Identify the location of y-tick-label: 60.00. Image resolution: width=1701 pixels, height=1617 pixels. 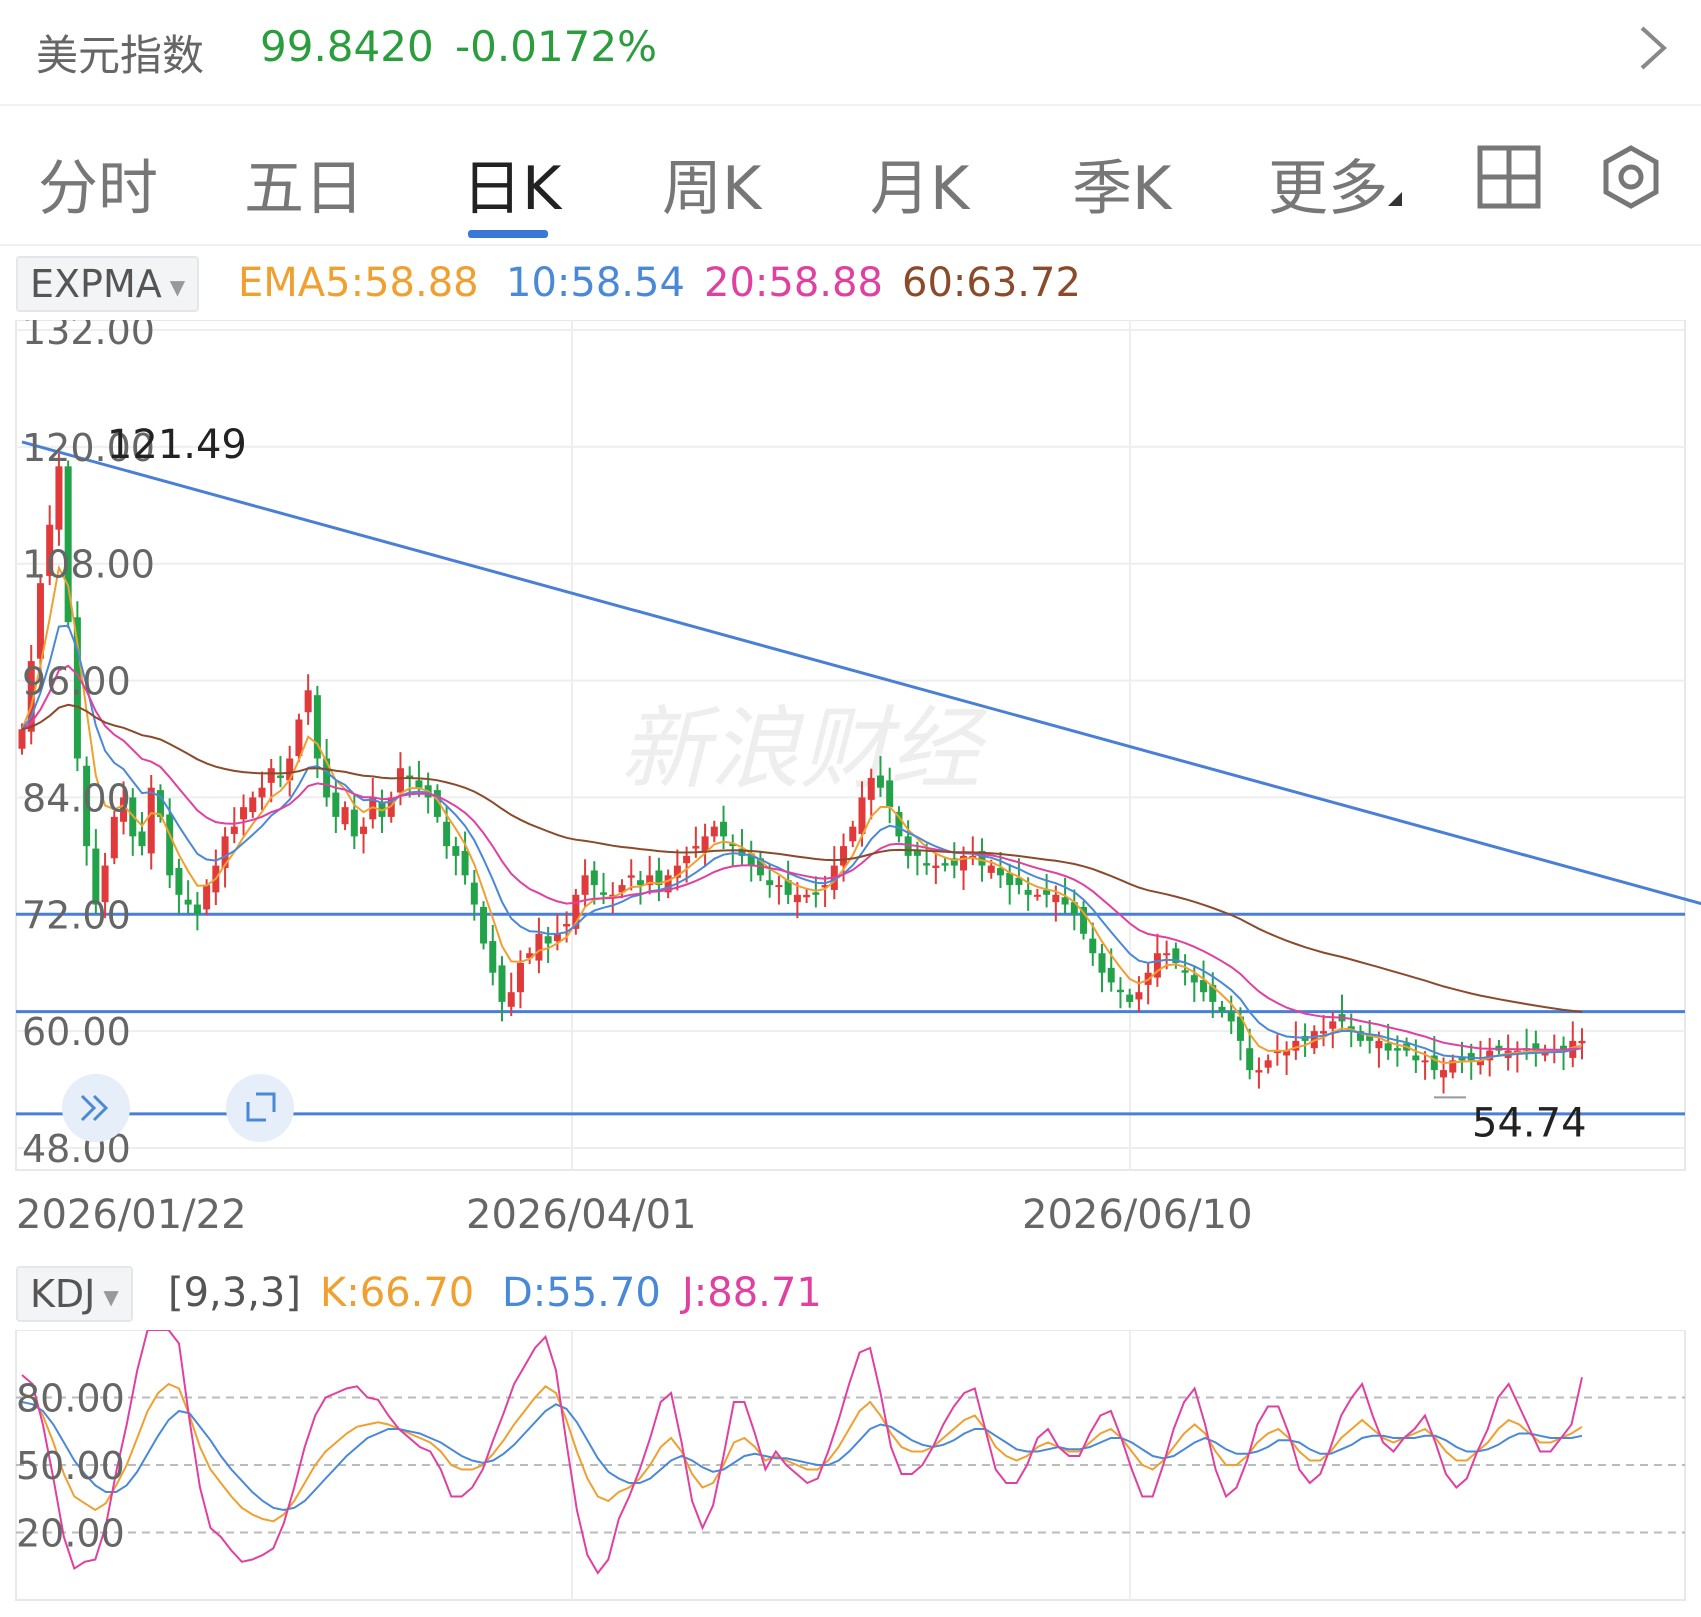
(76, 1032).